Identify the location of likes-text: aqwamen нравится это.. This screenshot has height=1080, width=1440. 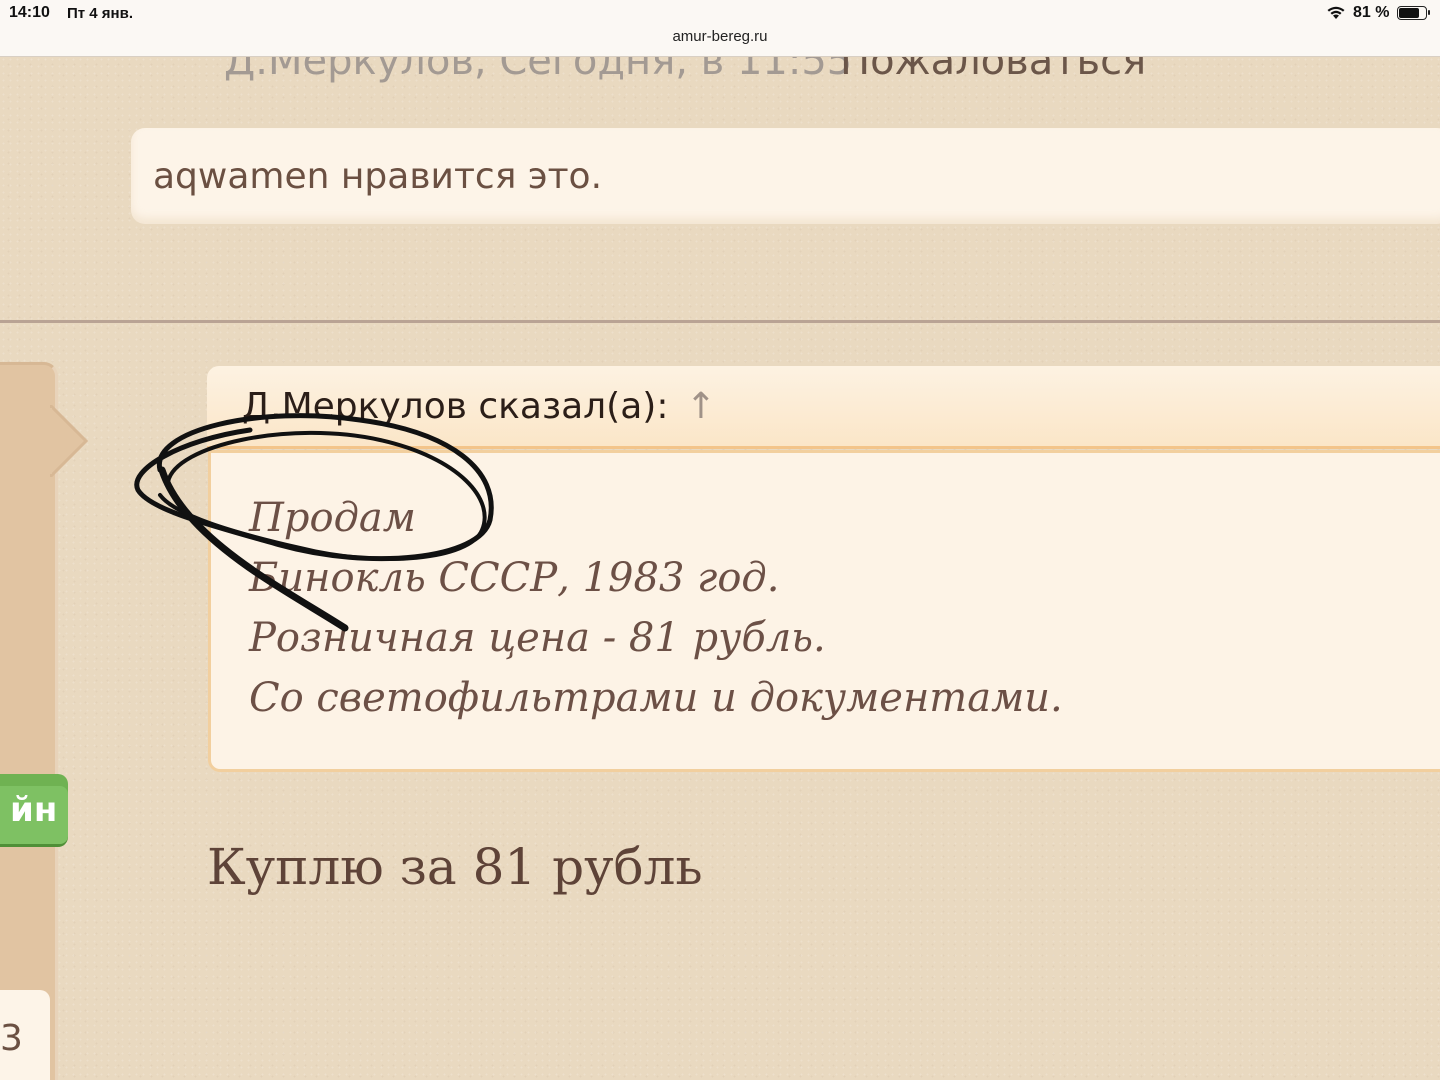
(377, 176).